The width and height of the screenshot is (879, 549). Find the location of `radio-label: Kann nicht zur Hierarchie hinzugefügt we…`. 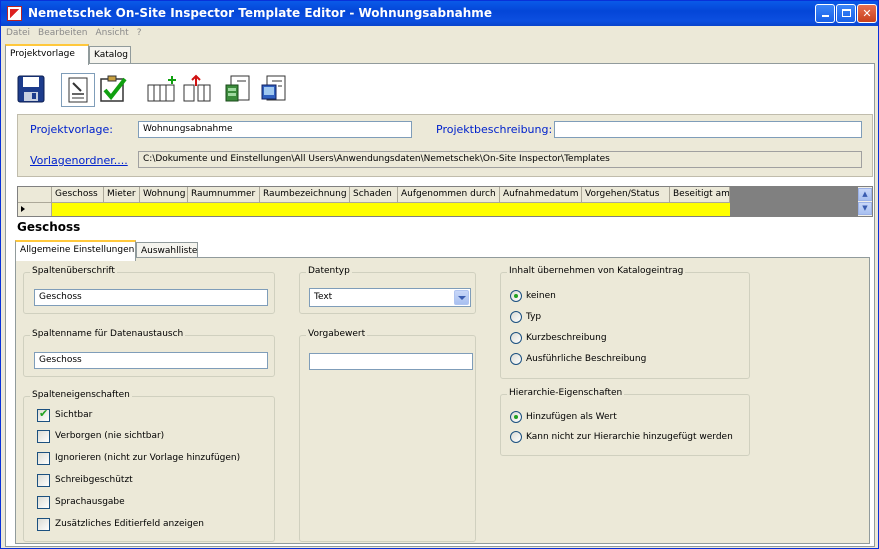

radio-label: Kann nicht zur Hierarchie hinzugefügt we… is located at coordinates (629, 437).